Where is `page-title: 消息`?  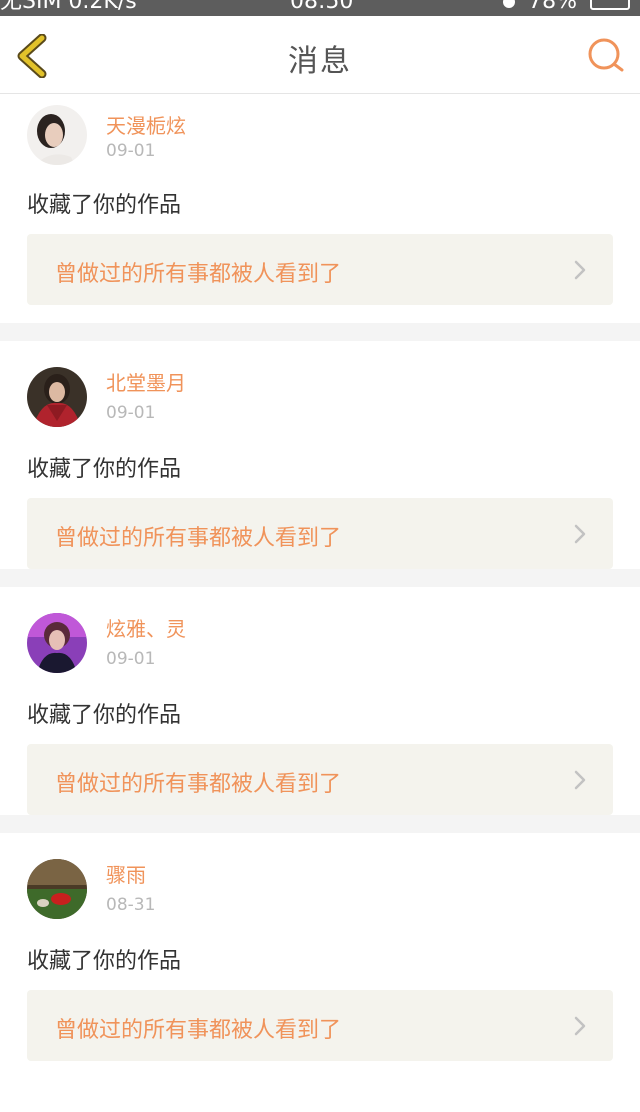 page-title: 消息 is located at coordinates (320, 61).